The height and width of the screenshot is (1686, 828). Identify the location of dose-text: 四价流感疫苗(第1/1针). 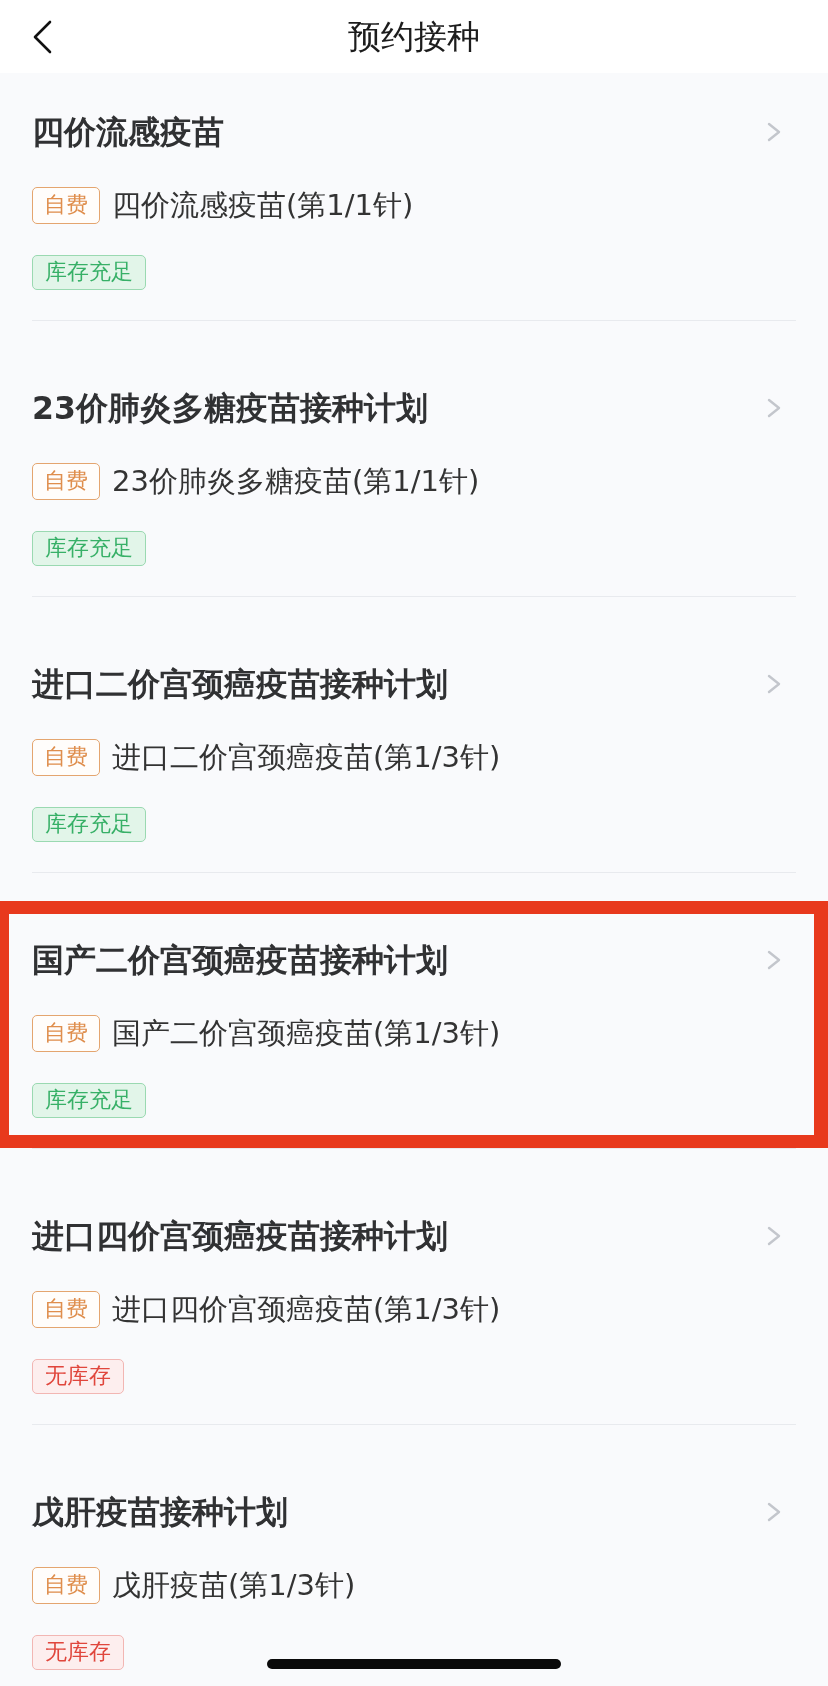
(263, 205).